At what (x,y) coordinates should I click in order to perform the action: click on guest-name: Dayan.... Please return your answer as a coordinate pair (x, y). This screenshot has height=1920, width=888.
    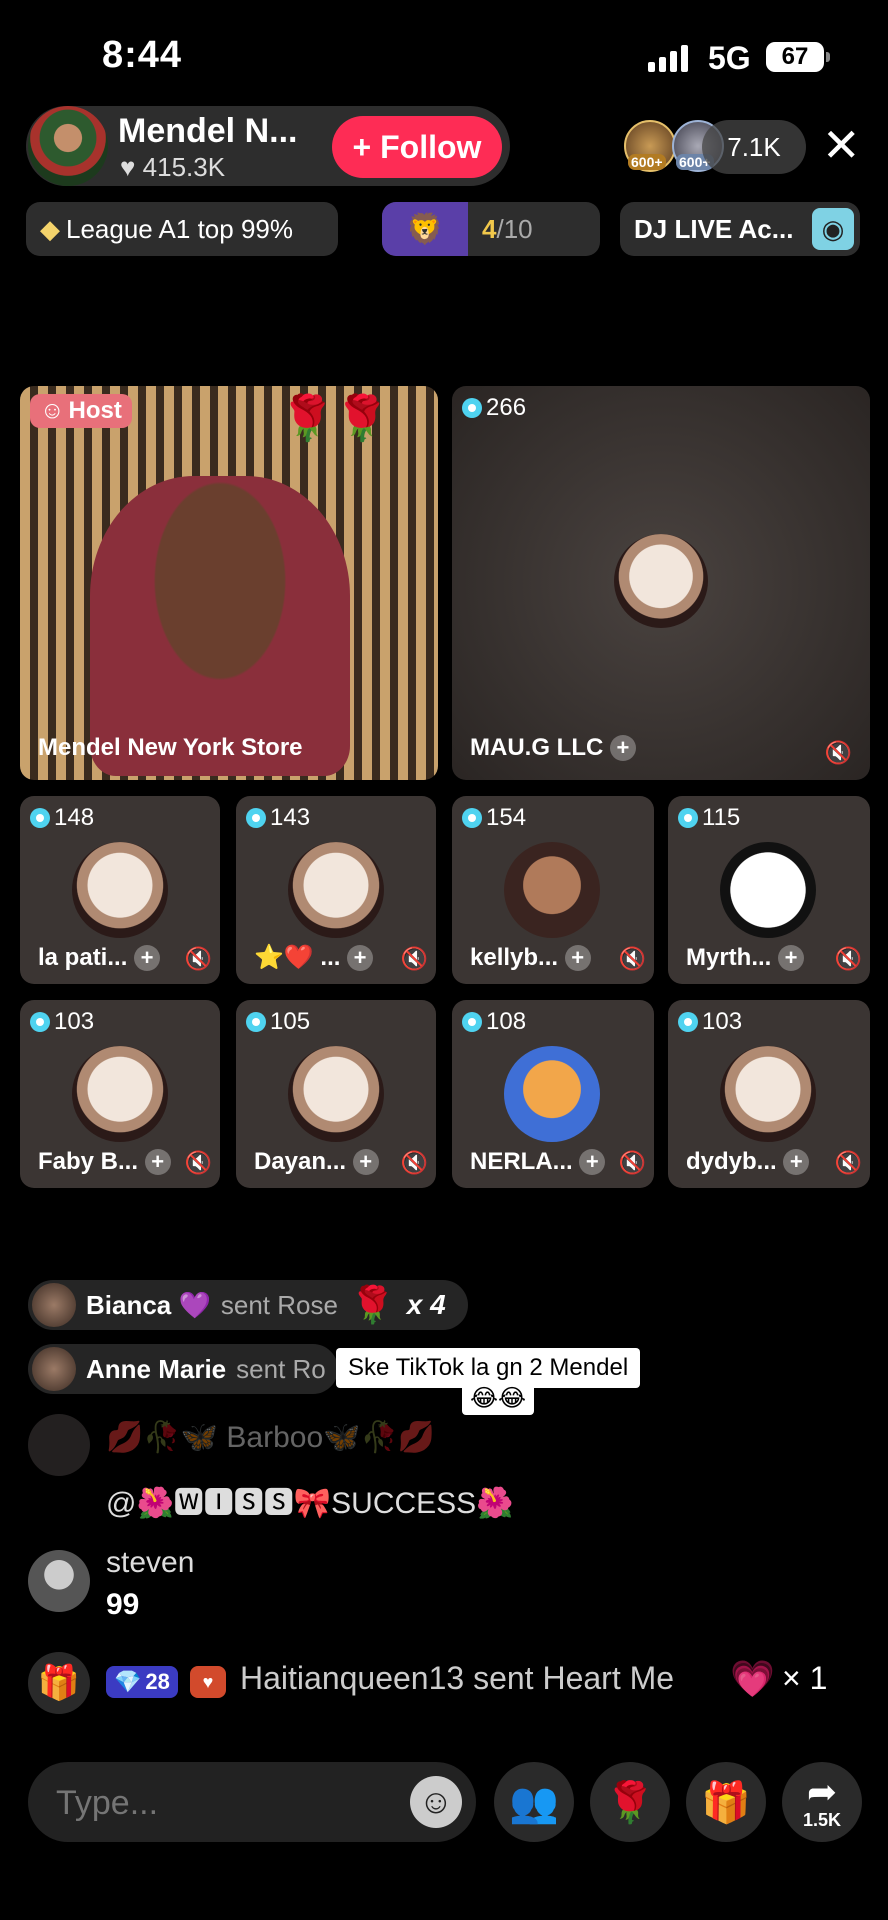
    Looking at the image, I should click on (300, 1161).